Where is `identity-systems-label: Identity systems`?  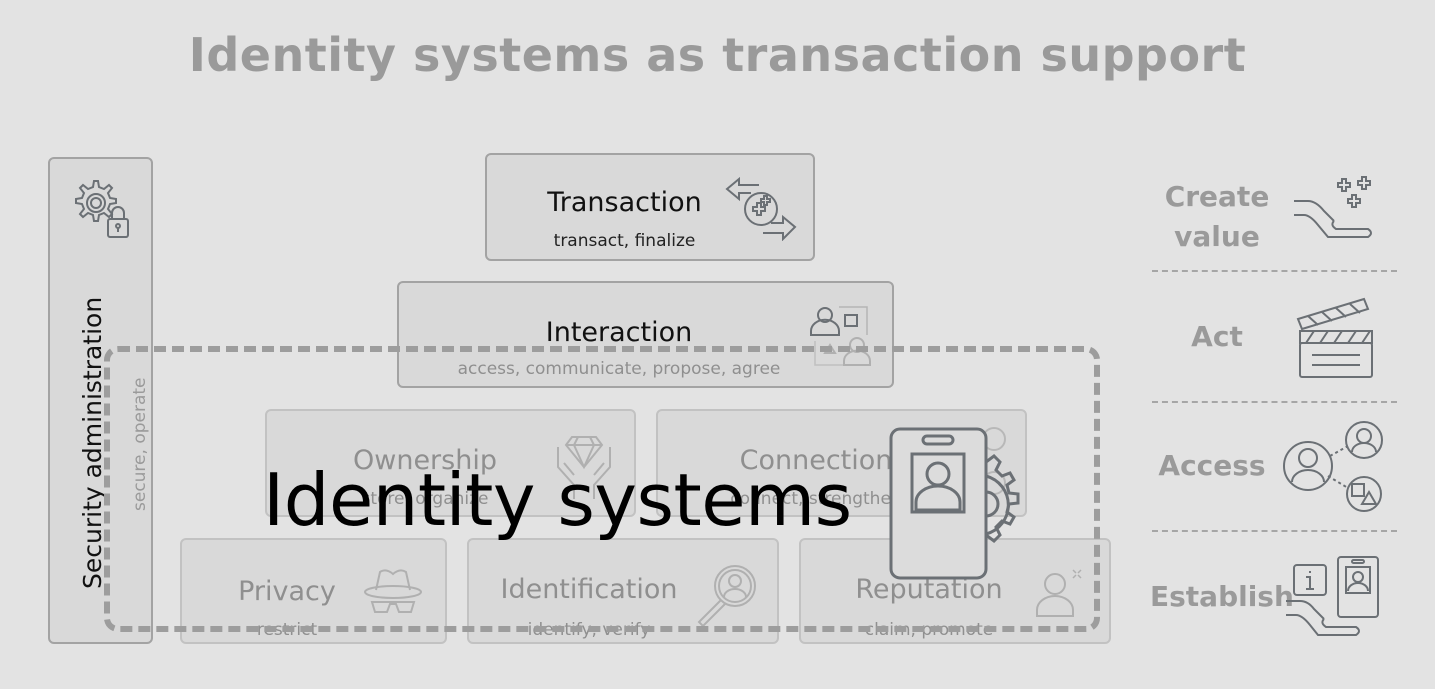
identity-systems-label: Identity systems is located at coordinates (557, 500).